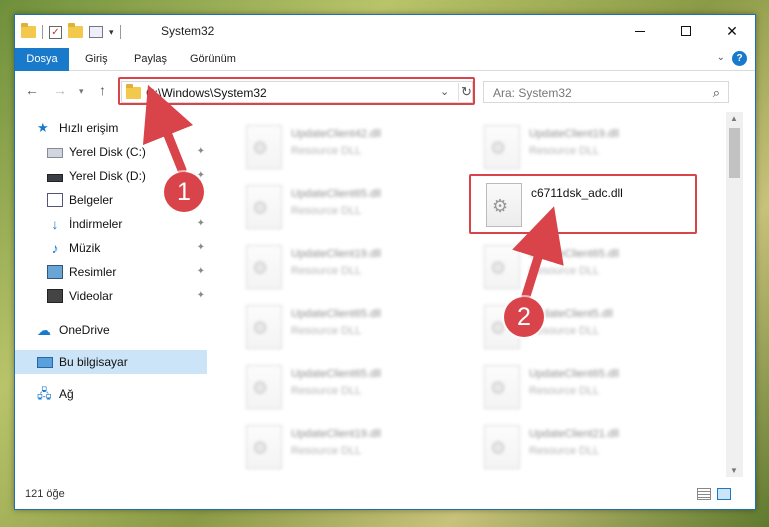 This screenshot has height=527, width=769. Describe the element at coordinates (704, 494) in the screenshot. I see `details-view-icon` at that location.